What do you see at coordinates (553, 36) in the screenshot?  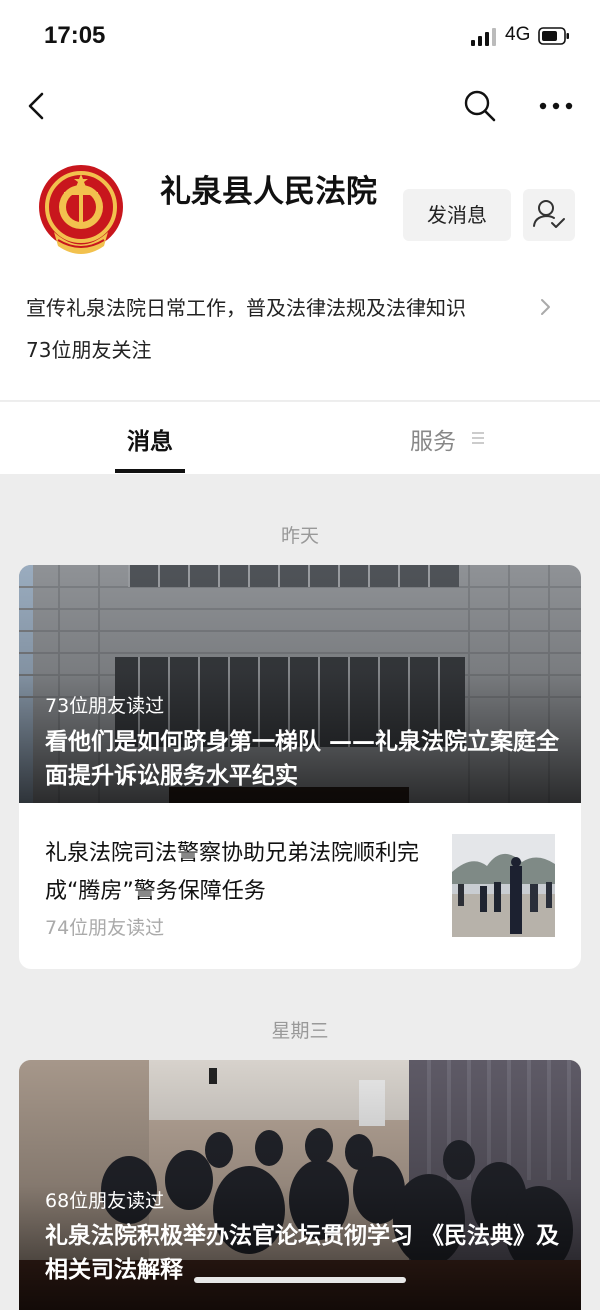 I see `battery-icon` at bounding box center [553, 36].